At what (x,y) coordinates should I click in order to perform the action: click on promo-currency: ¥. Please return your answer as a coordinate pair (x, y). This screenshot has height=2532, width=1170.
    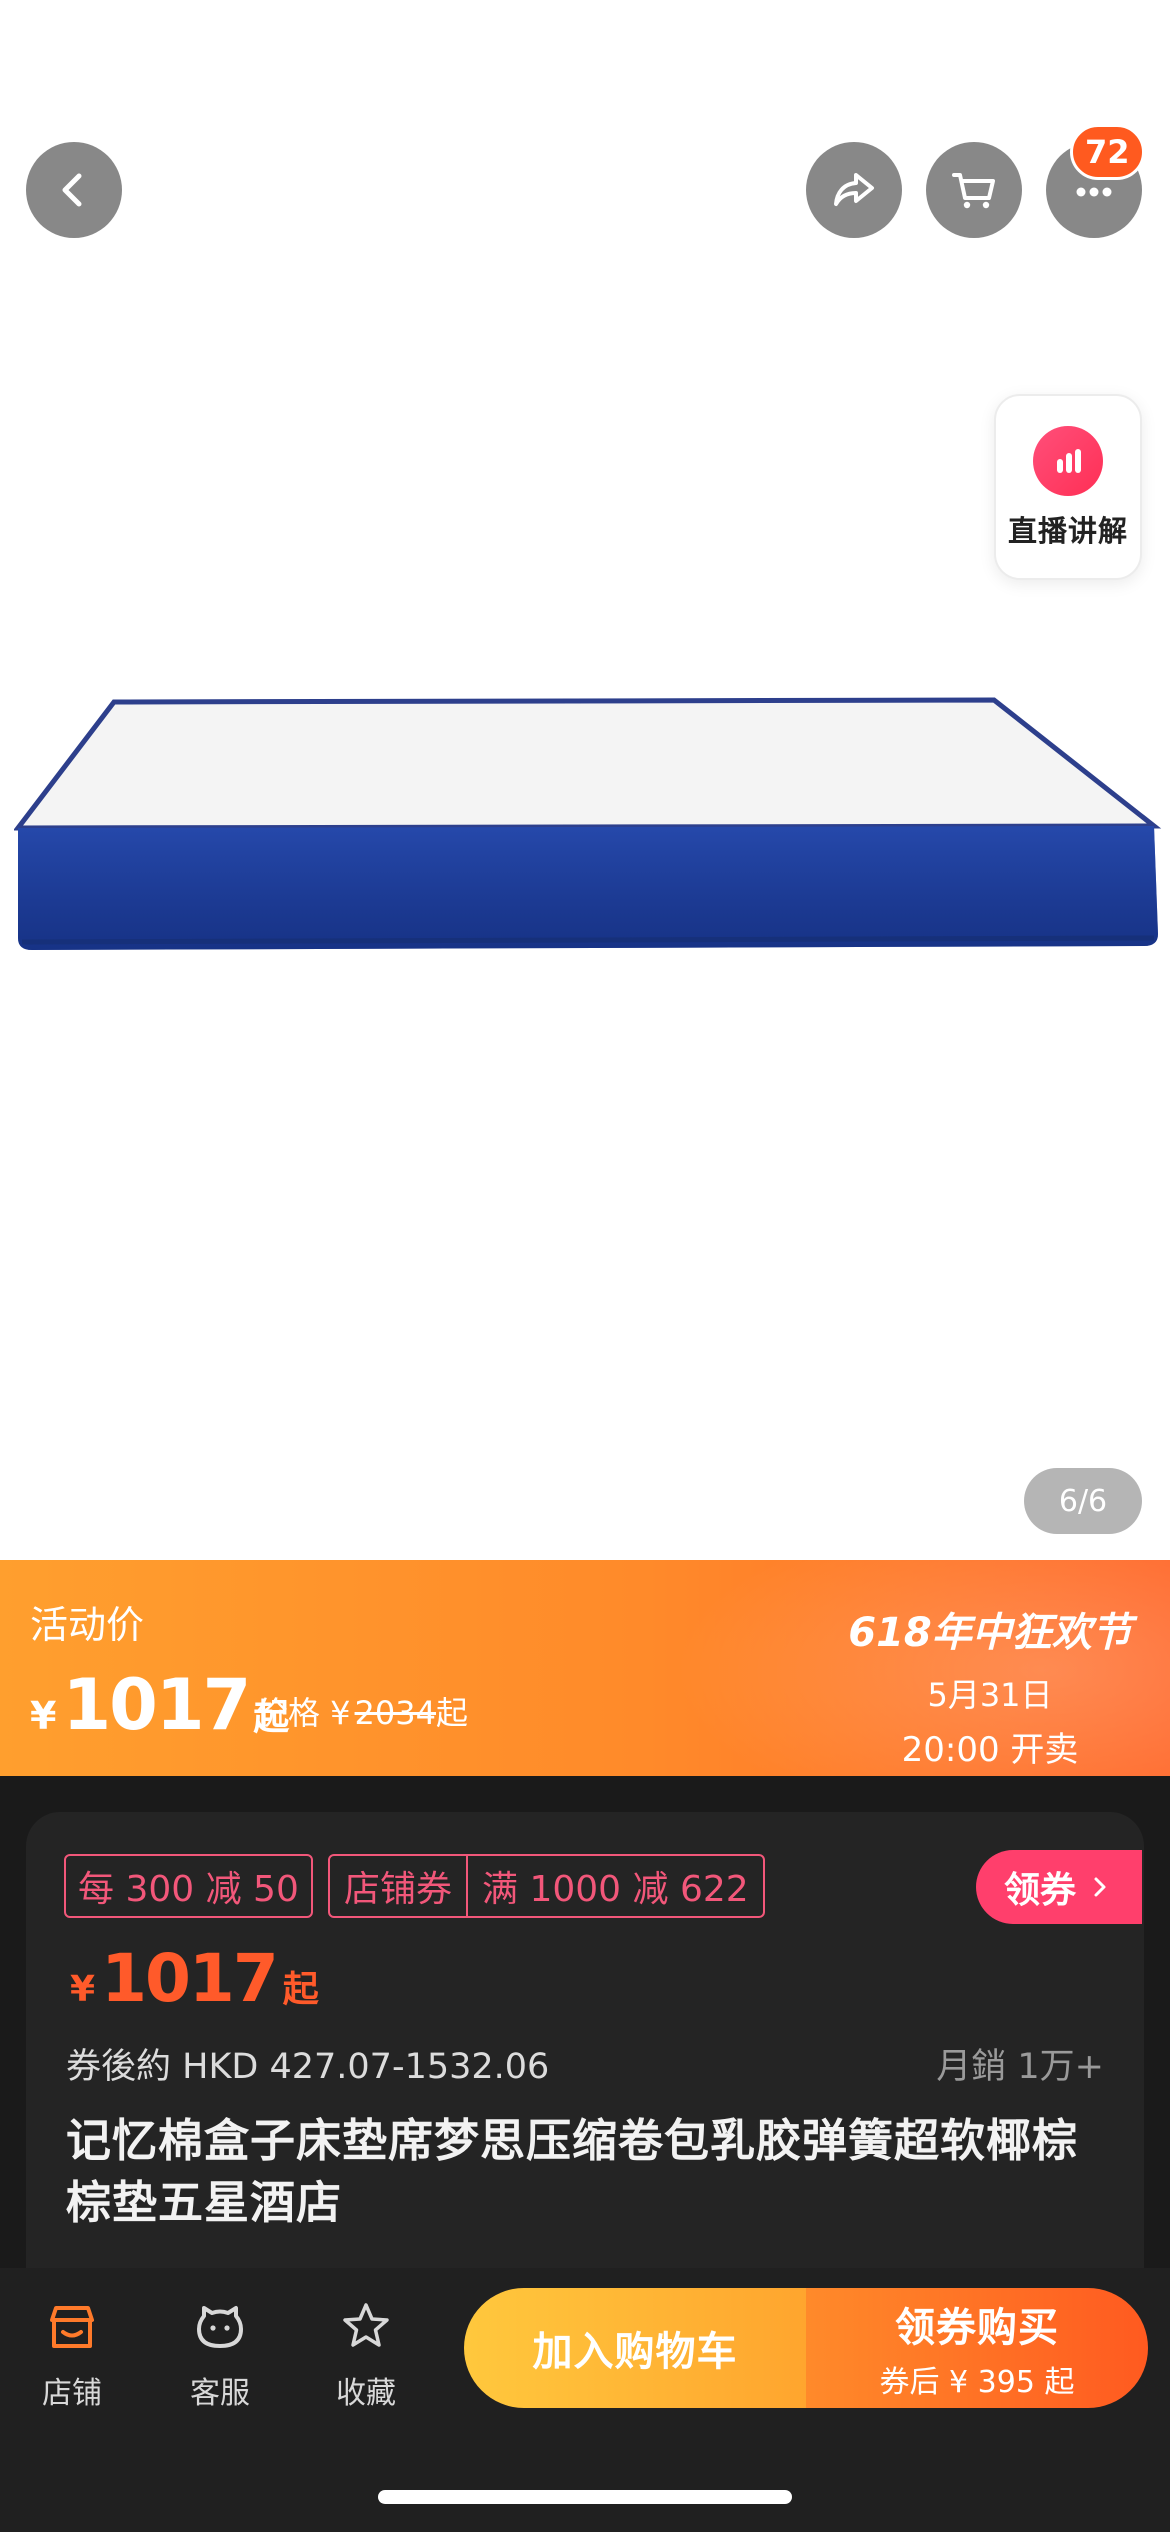
    Looking at the image, I should click on (43, 1716).